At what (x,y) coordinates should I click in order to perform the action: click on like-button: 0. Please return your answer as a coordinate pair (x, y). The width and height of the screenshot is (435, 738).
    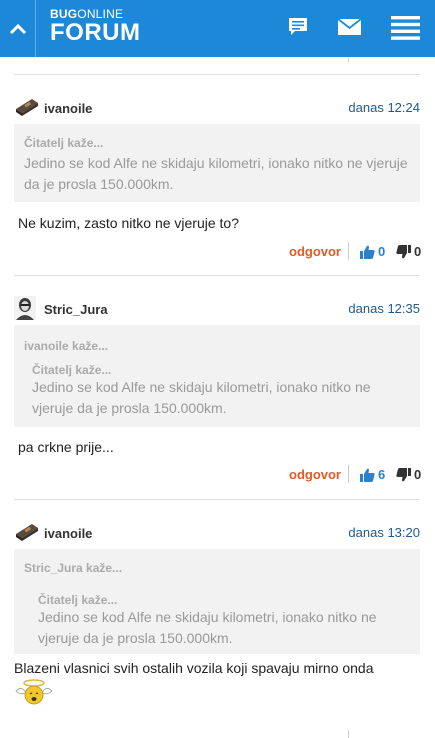
    Looking at the image, I should click on (372, 251).